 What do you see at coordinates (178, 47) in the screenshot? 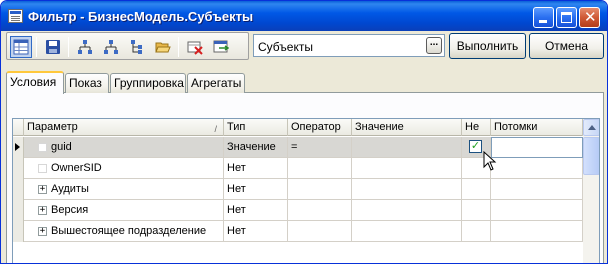
I see `toolbar-separator` at bounding box center [178, 47].